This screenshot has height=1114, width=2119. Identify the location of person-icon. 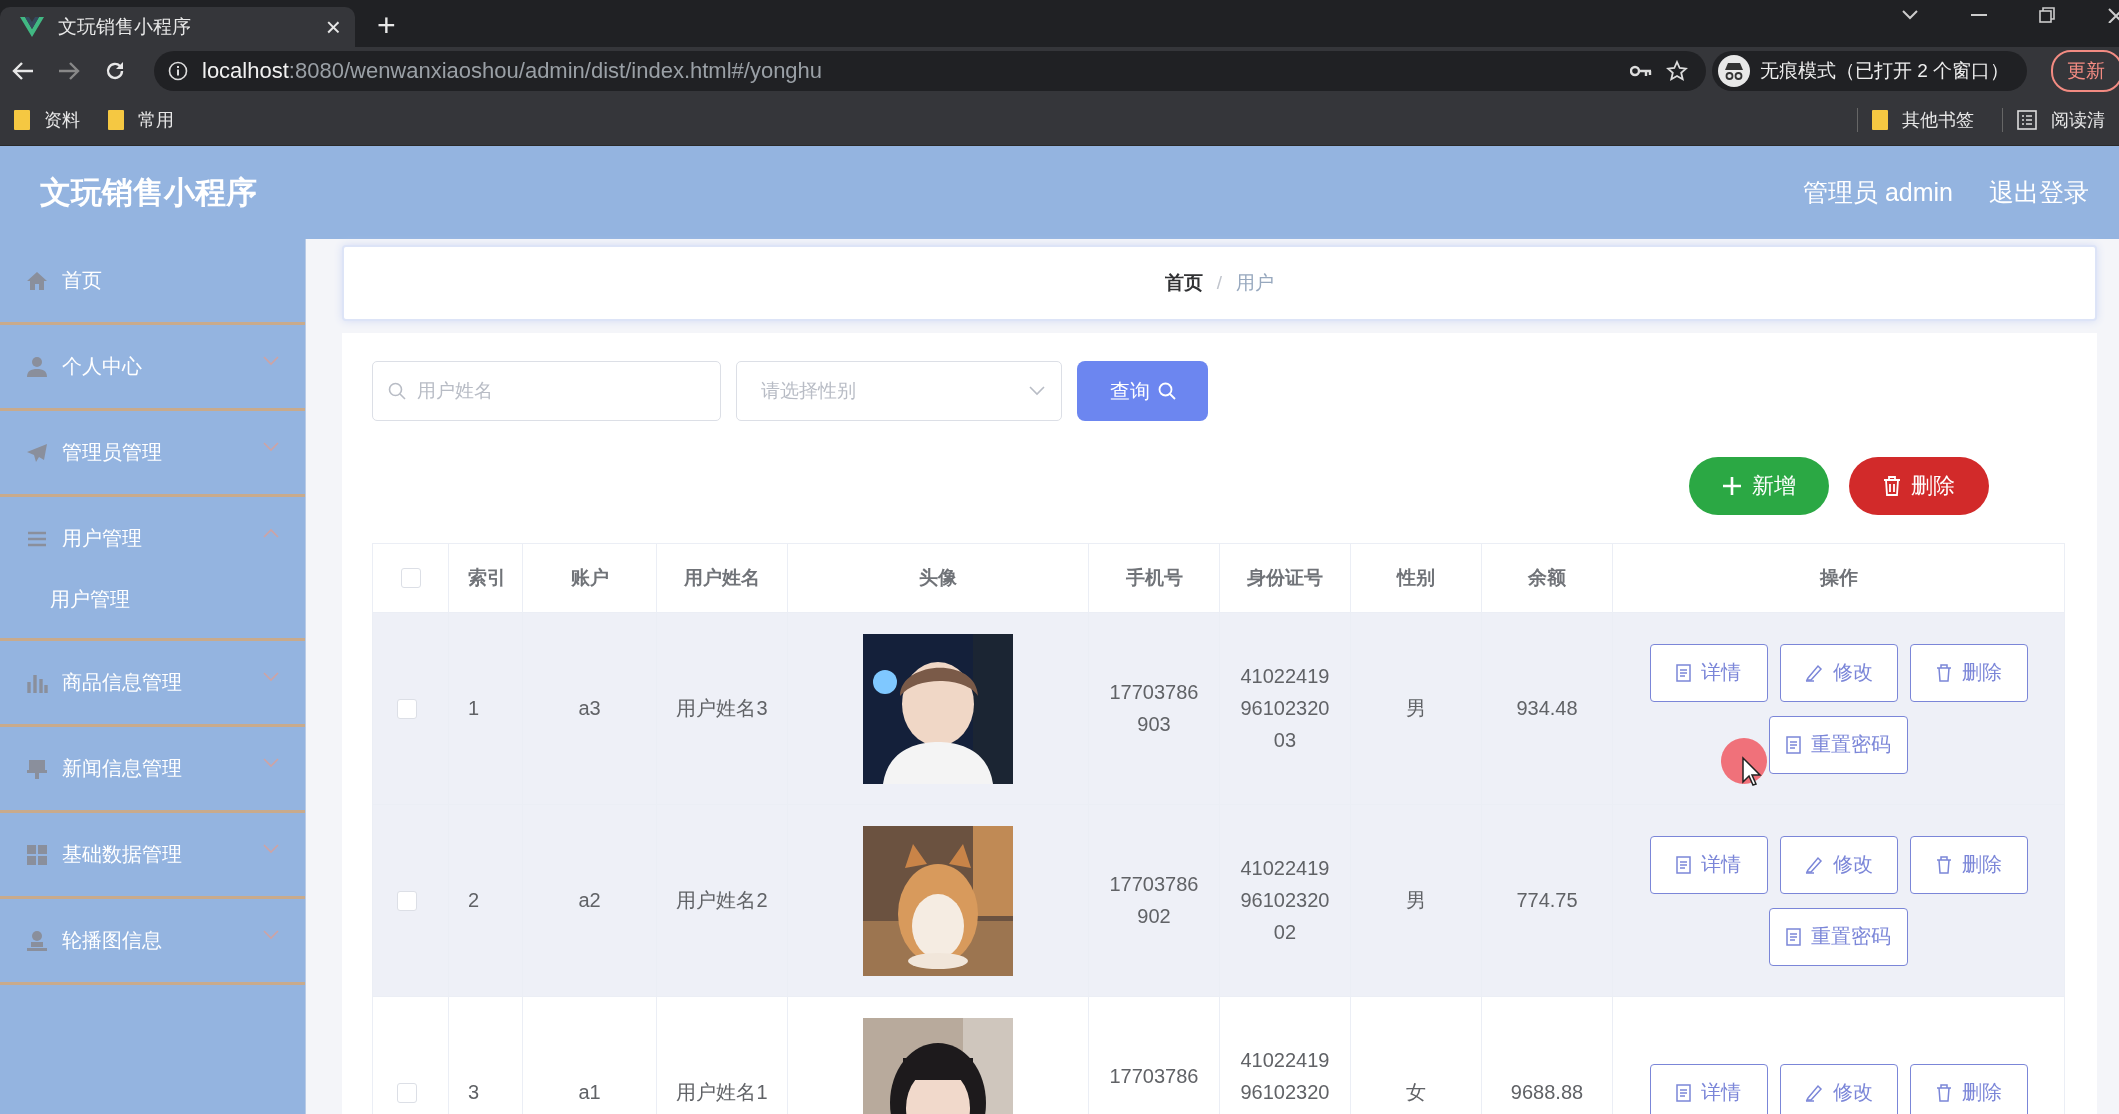
(37, 940).